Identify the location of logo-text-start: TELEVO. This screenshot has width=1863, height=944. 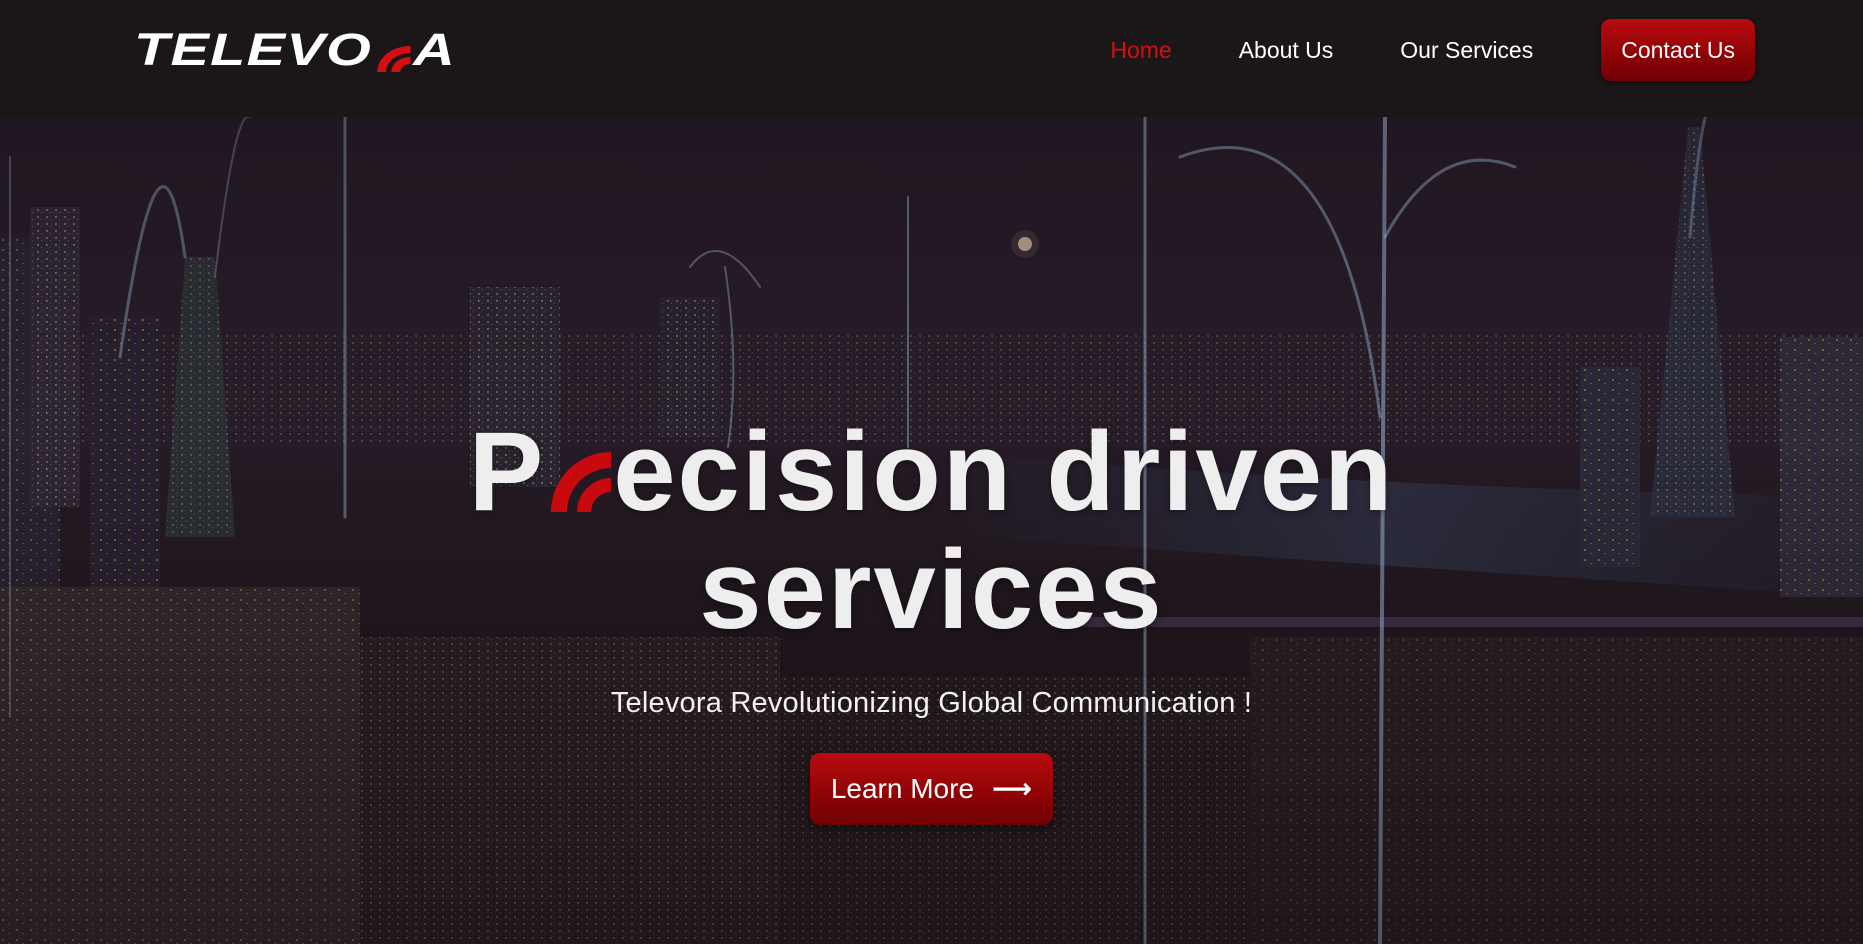
(253, 49).